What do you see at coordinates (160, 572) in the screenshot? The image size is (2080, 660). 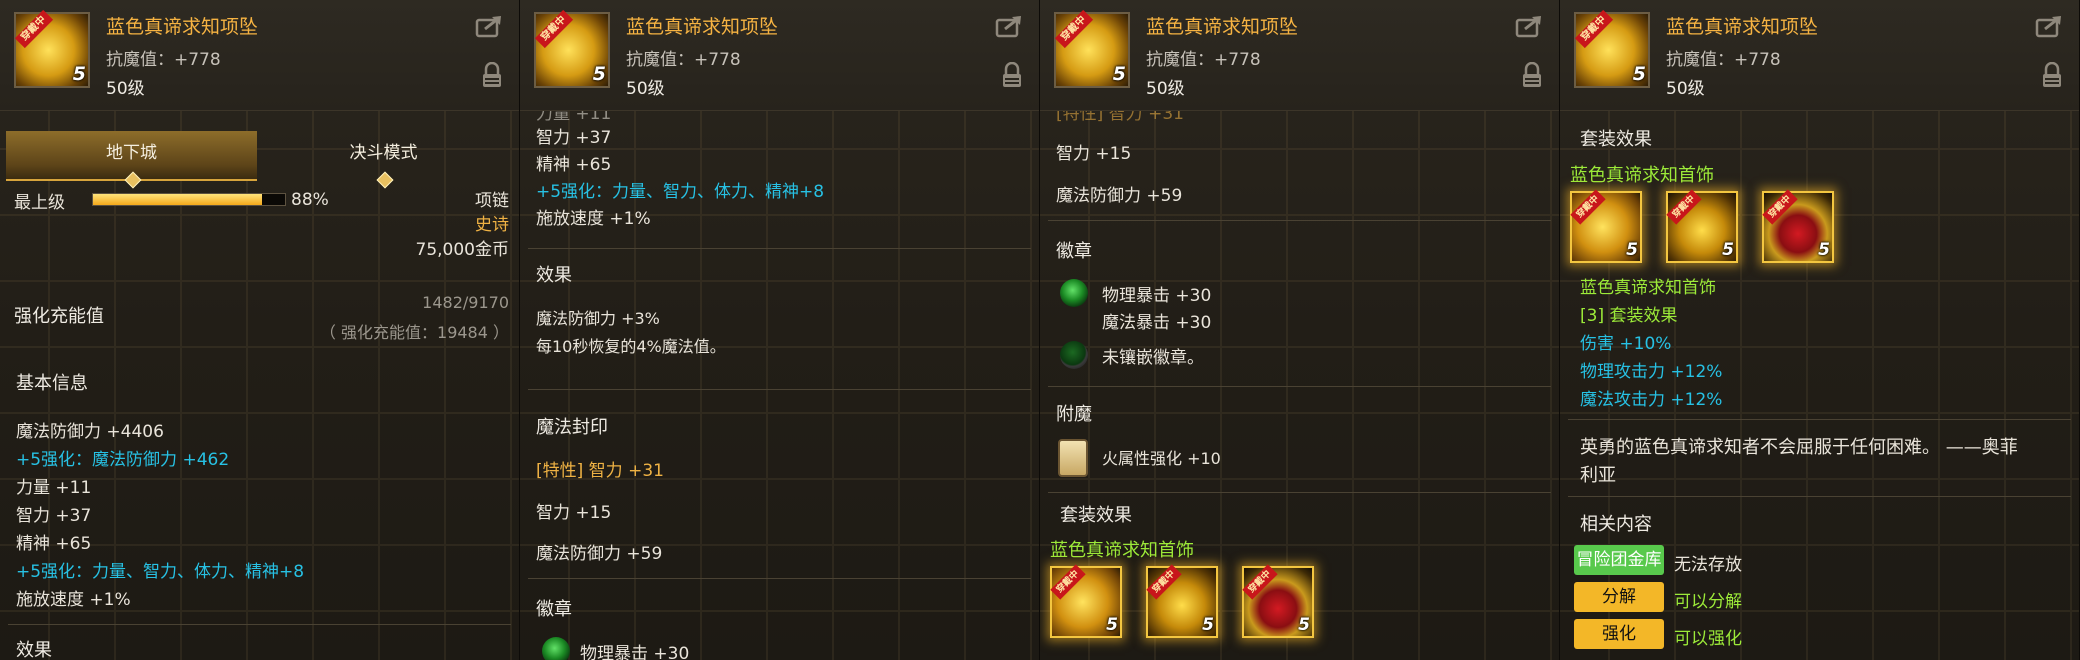 I see `basic-info-line: +5强化：力量、智力、体力、精神+8` at bounding box center [160, 572].